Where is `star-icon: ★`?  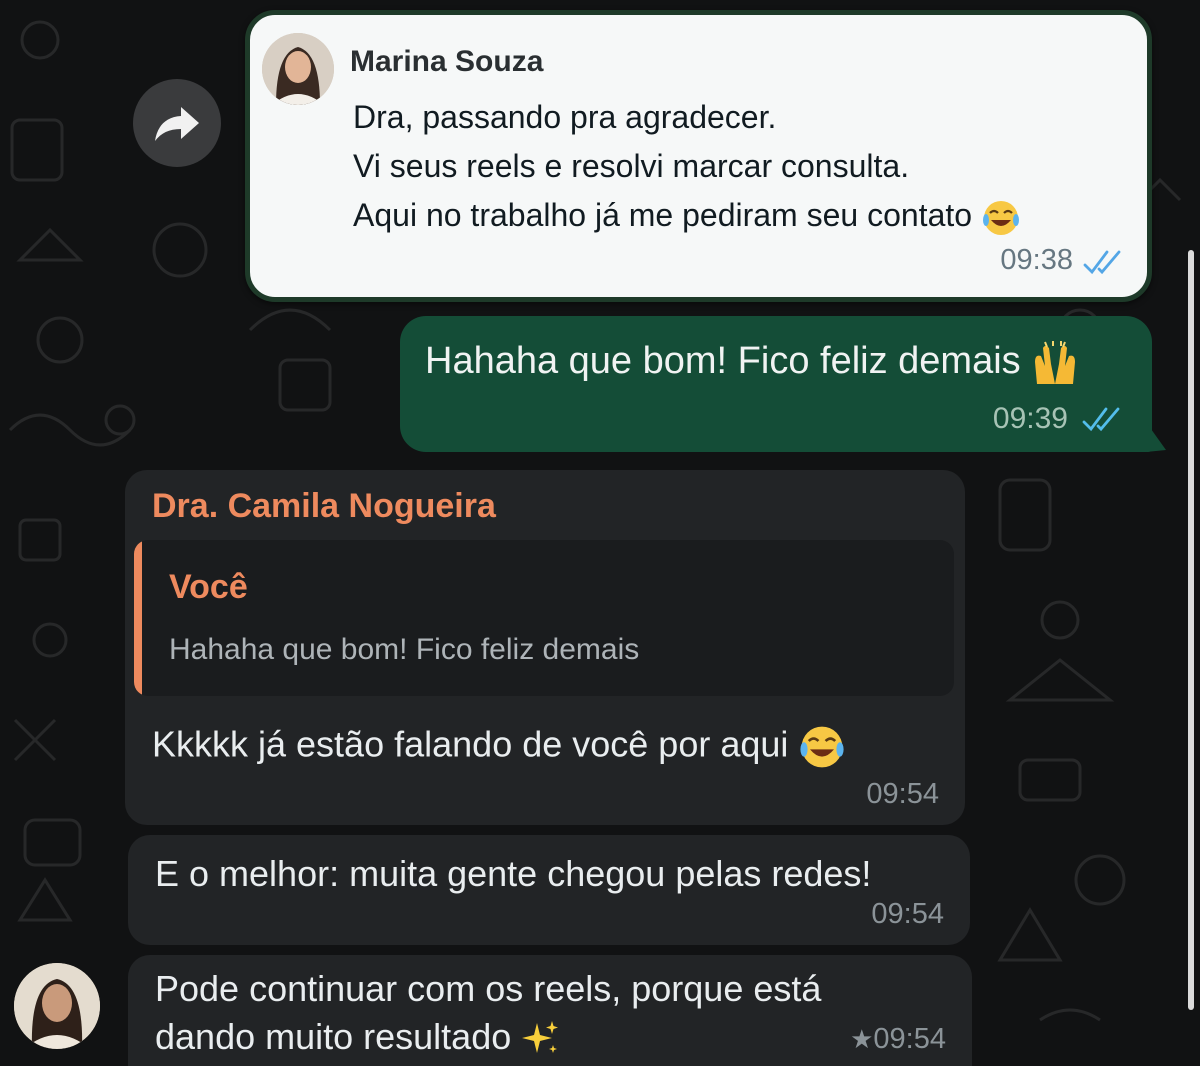
star-icon: ★ is located at coordinates (862, 1039).